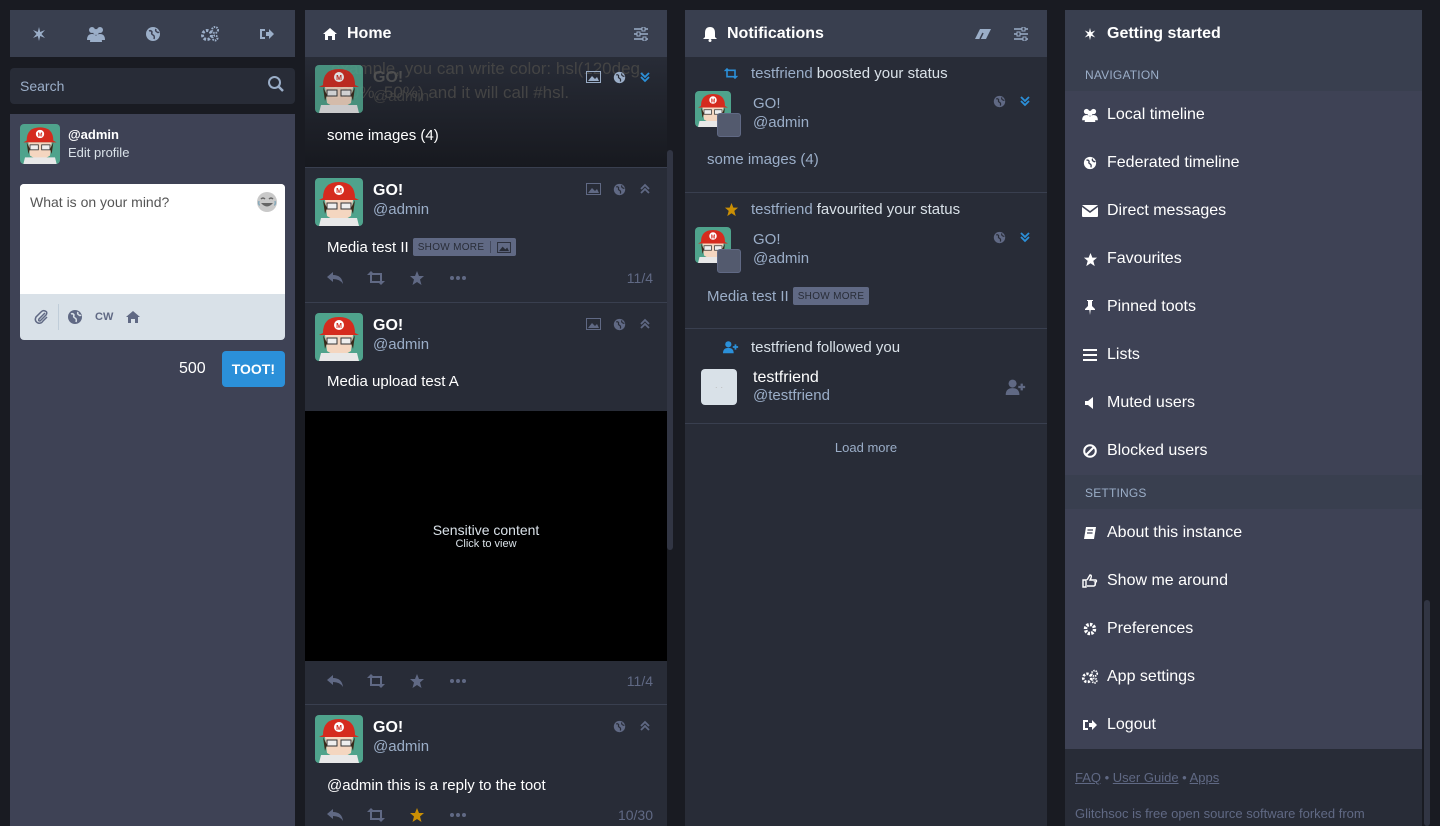 This screenshot has width=1440, height=826. What do you see at coordinates (1243, 581) in the screenshot?
I see `nav-show-me-around: Show me around` at bounding box center [1243, 581].